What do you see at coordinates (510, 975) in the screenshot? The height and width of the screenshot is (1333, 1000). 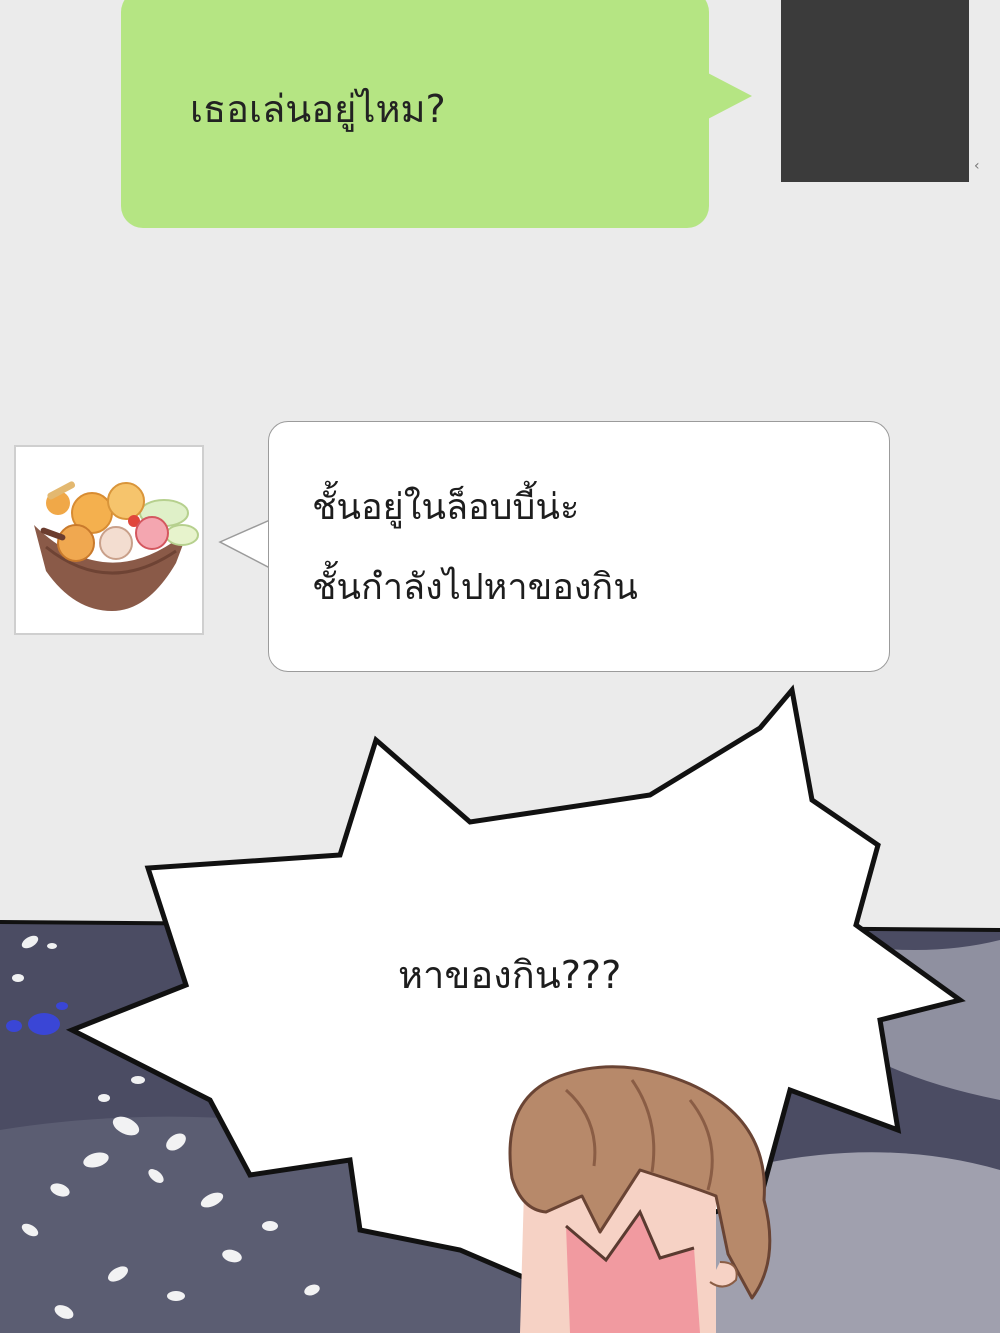 I see `shout-text: หาของกิน???` at bounding box center [510, 975].